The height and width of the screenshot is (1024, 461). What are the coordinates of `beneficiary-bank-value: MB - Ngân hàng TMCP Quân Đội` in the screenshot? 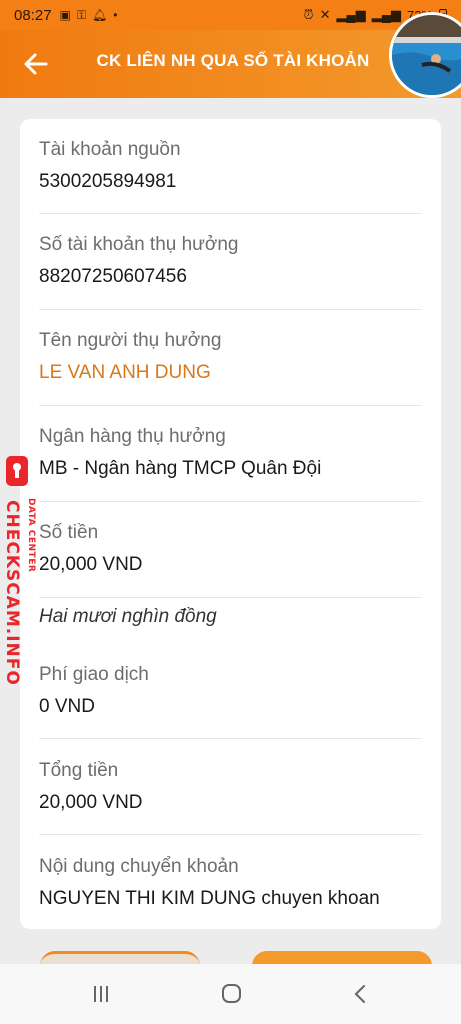 It's located at (180, 468).